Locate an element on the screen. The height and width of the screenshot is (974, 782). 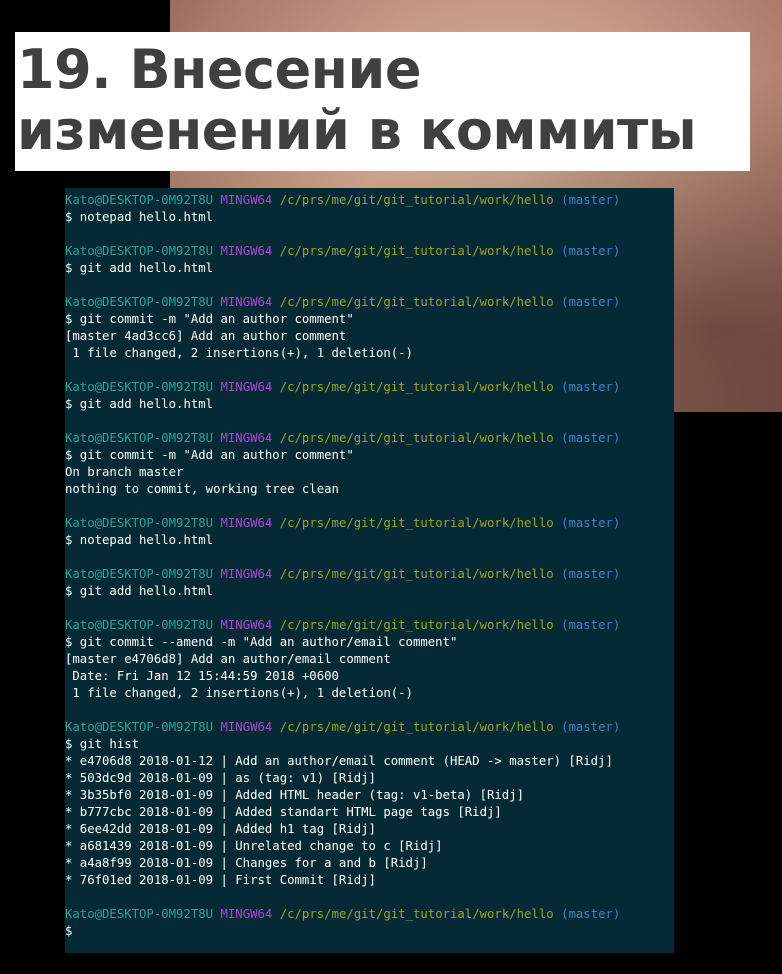
output-line: nothing to commit, working tree clean is located at coordinates (202, 489).